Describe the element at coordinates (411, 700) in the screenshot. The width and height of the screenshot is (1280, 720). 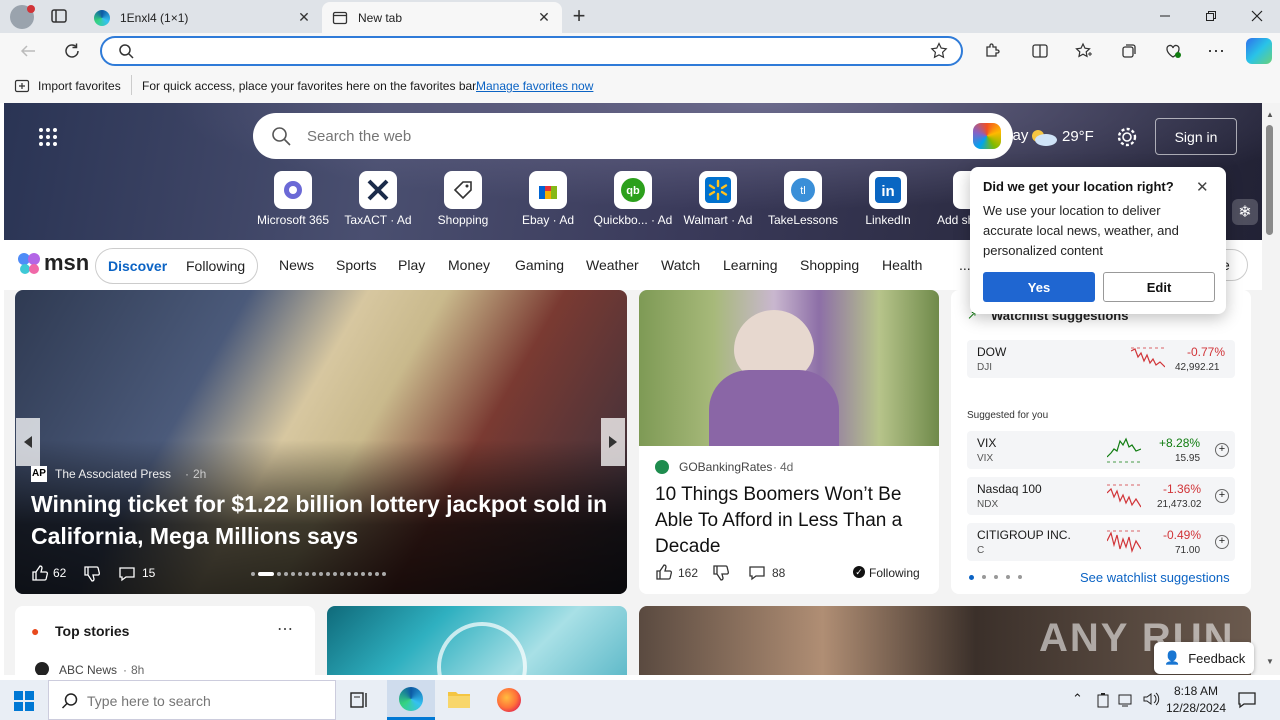
I see `taskbar-edge-button` at that location.